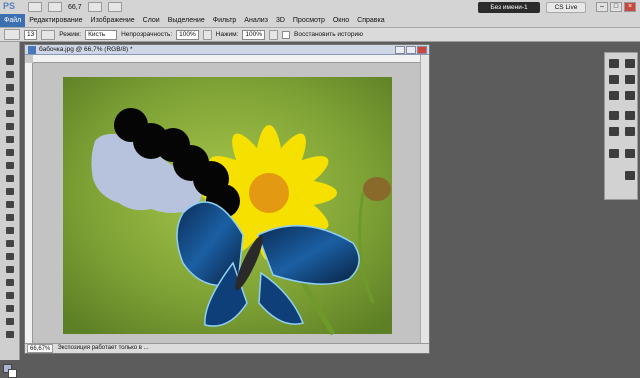 The image size is (640, 378). What do you see at coordinates (35, 7) in the screenshot?
I see `bridge-button` at bounding box center [35, 7].